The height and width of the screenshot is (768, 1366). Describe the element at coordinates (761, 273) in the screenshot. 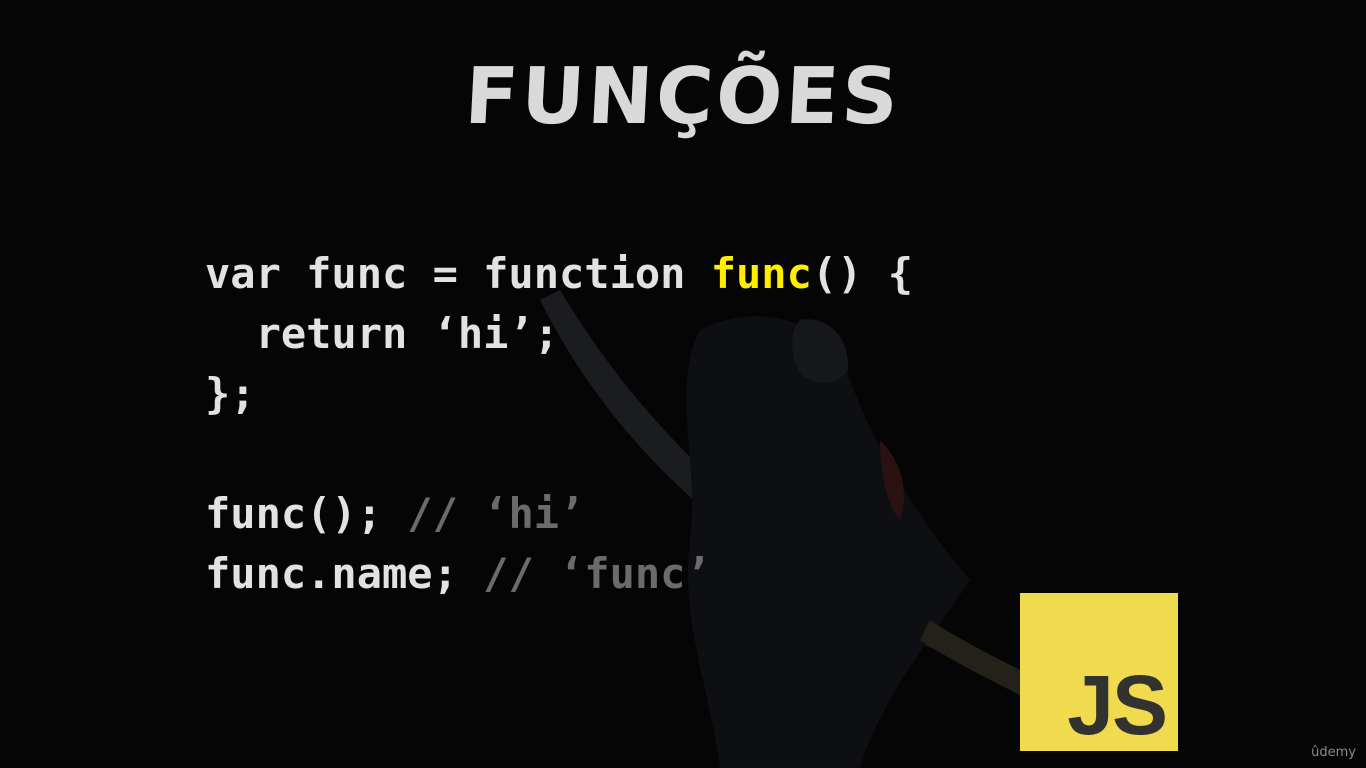

I see `function-name-highlight: func` at that location.